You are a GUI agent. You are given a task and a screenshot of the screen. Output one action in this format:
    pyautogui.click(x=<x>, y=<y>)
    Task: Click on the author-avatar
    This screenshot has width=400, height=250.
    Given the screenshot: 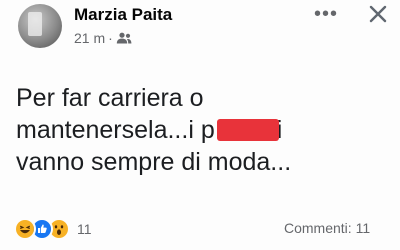 What is the action you would take?
    pyautogui.click(x=40, y=26)
    